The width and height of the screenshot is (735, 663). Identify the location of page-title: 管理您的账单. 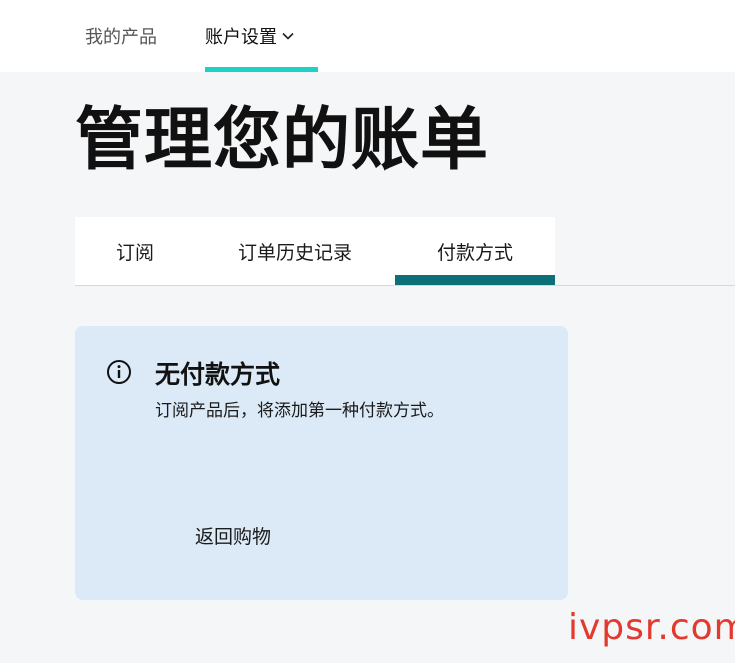
(282, 140).